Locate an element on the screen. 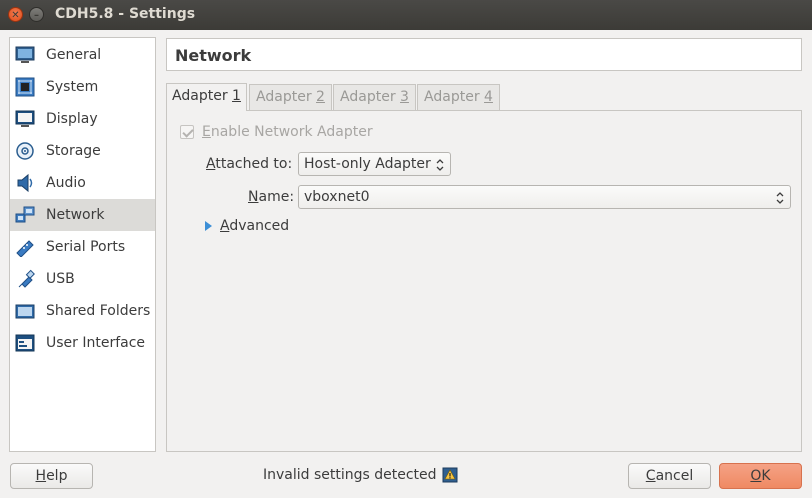 This screenshot has width=812, height=498. label-text: ame: is located at coordinates (276, 197).